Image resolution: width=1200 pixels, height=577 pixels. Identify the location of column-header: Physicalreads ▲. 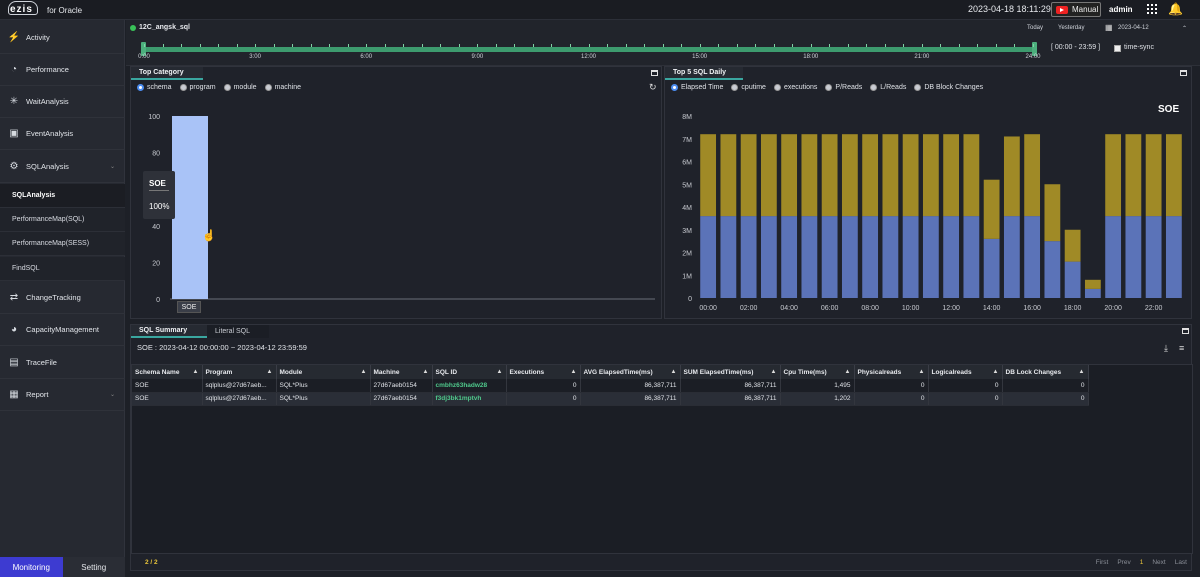
(891, 372).